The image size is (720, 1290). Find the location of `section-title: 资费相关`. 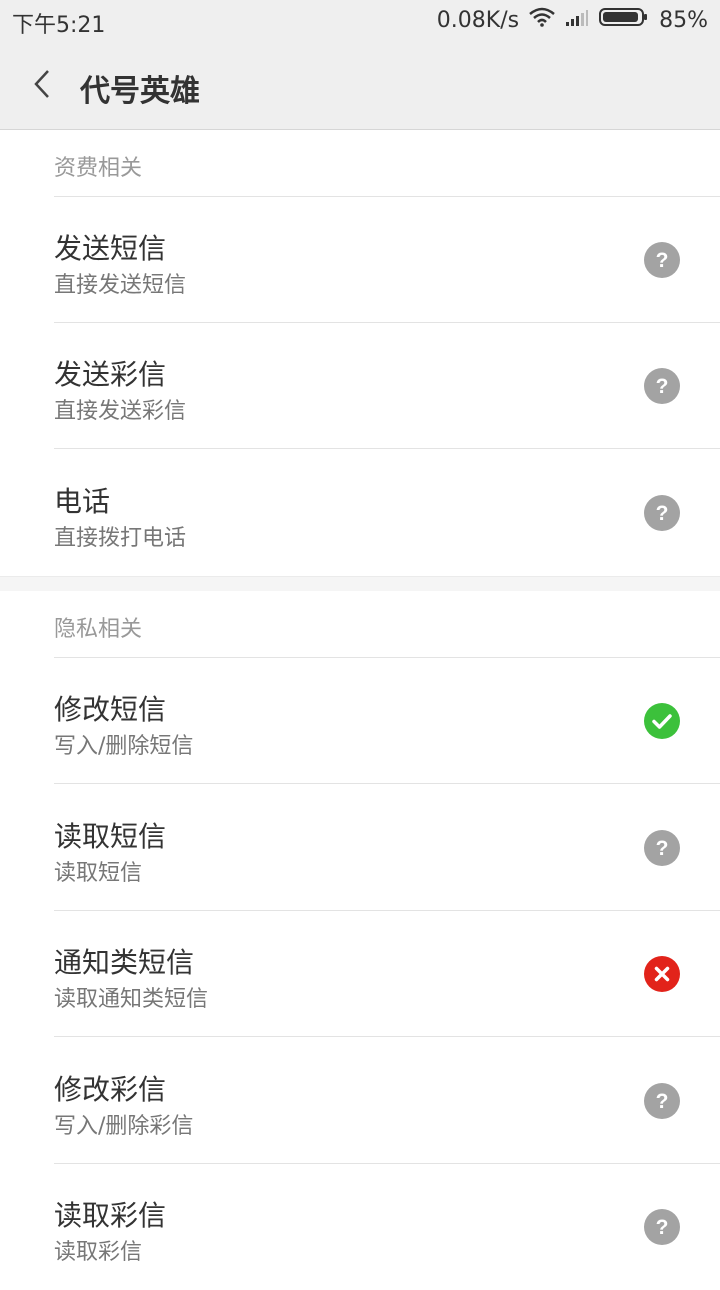

section-title: 资费相关 is located at coordinates (98, 168).